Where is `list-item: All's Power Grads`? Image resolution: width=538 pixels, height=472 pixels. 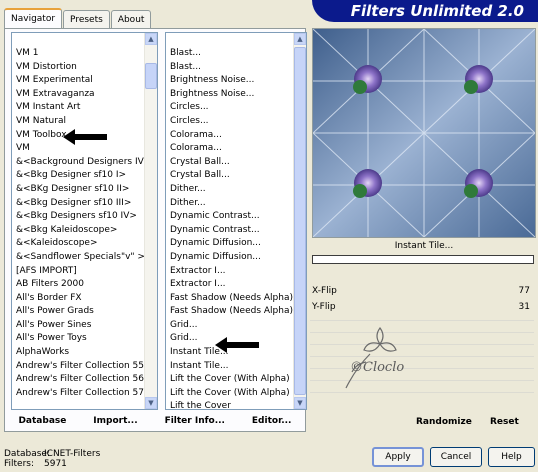
list-item: All's Power Grads is located at coordinates (78, 312).